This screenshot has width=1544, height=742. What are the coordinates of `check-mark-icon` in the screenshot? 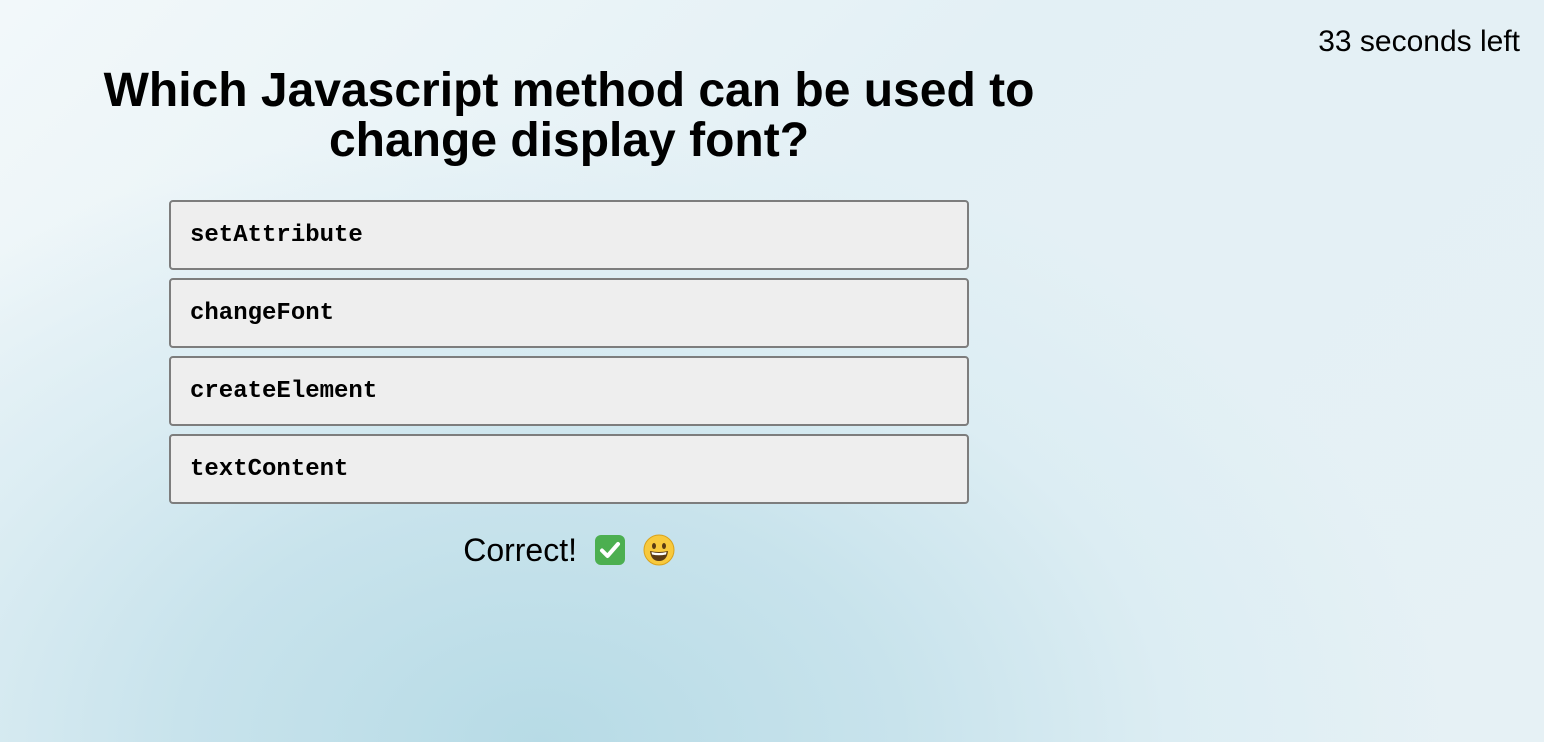 It's located at (610, 554).